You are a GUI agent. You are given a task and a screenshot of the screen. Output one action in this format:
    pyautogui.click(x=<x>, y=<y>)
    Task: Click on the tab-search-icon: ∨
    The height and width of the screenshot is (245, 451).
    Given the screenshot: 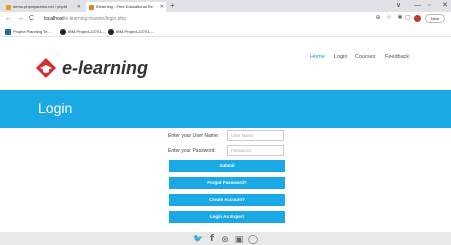 What is the action you would take?
    pyautogui.click(x=398, y=6)
    